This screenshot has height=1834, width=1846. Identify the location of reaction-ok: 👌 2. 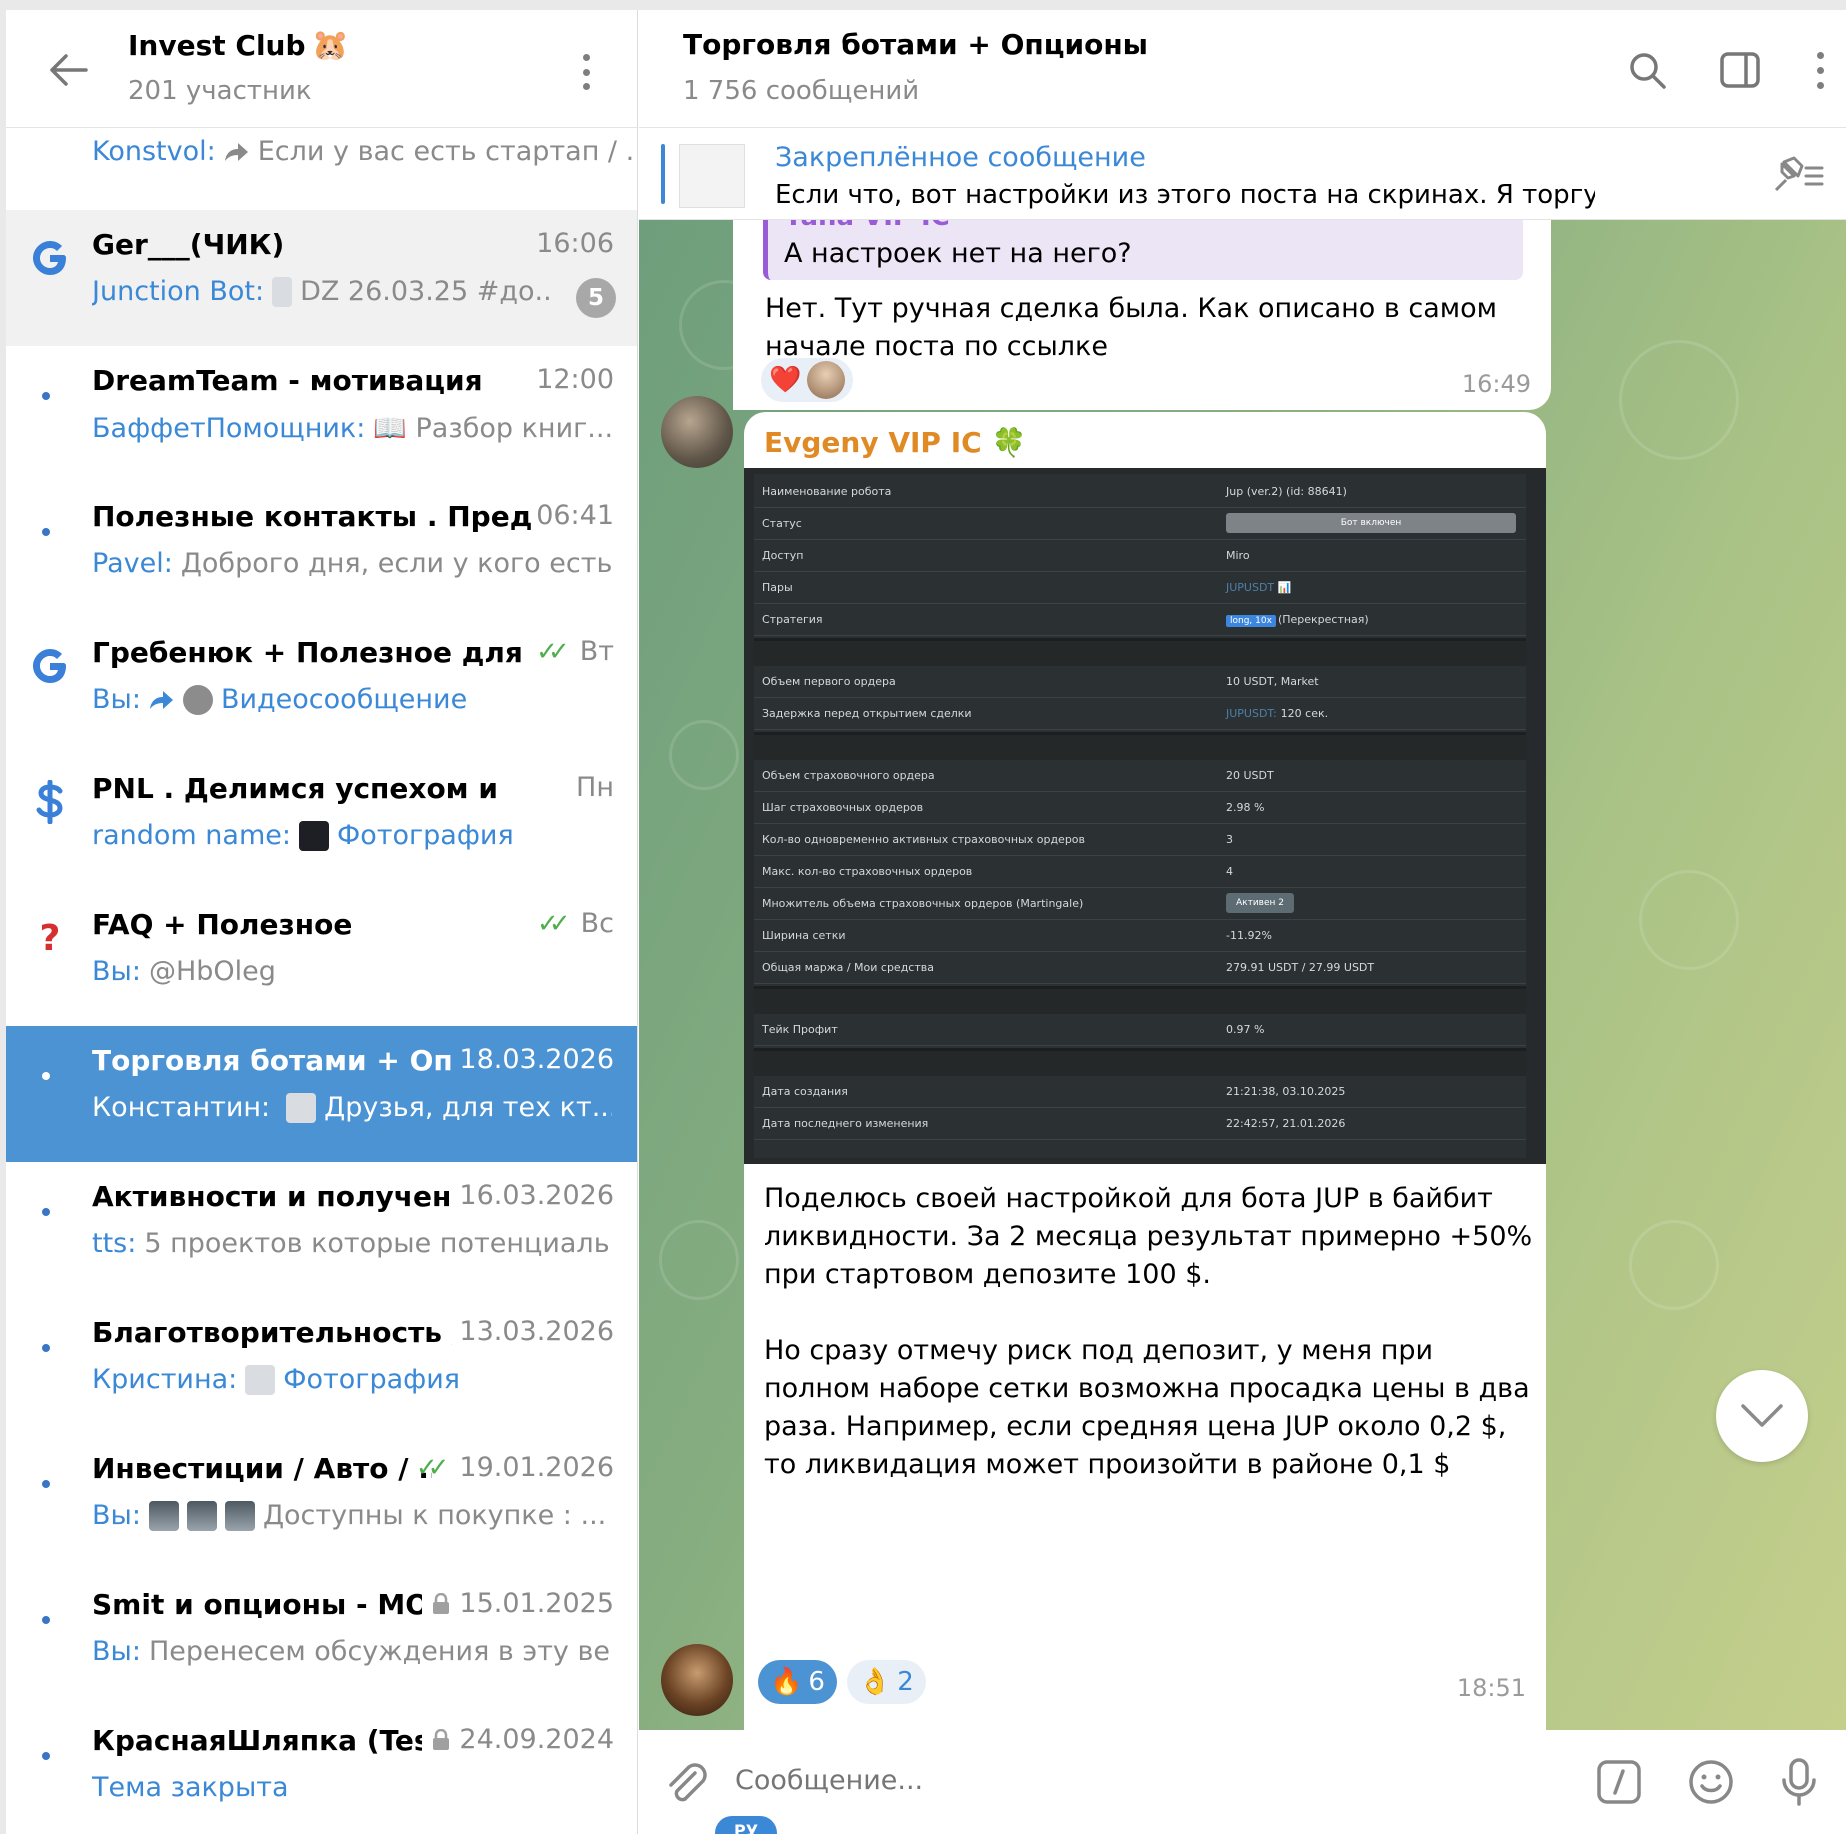
(886, 1682).